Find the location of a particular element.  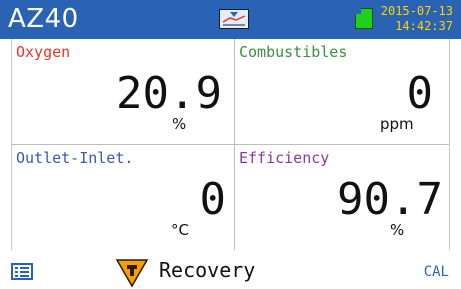

warning-wrench-icon is located at coordinates (132, 273).